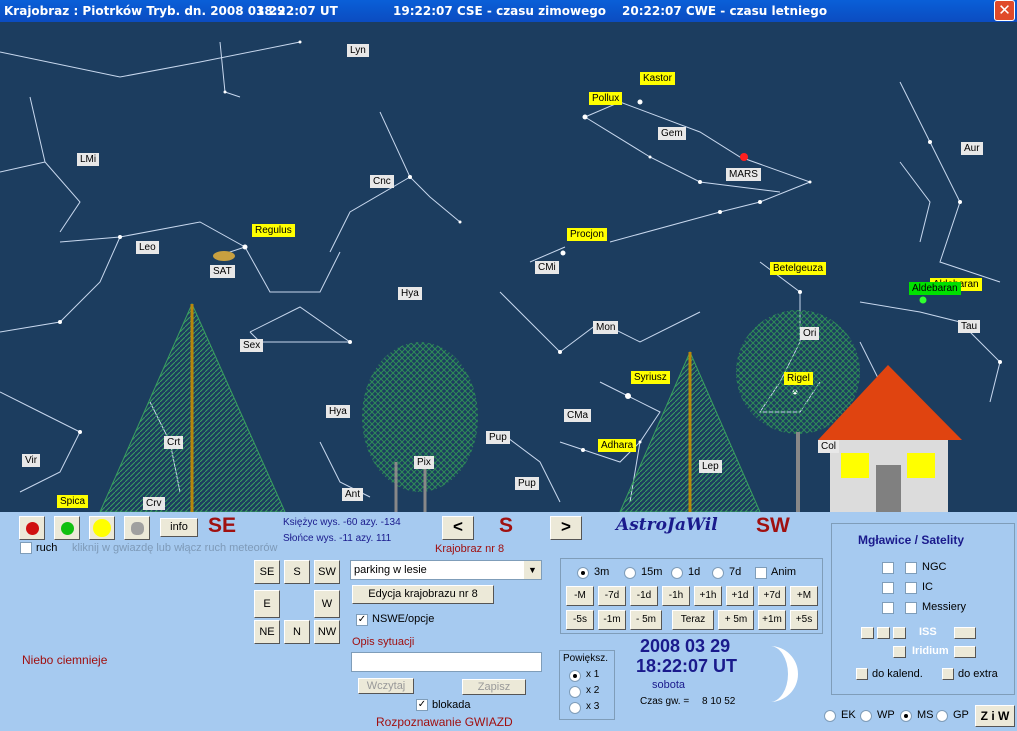  What do you see at coordinates (888, 608) in the screenshot?
I see `messier-checkbox-a` at bounding box center [888, 608].